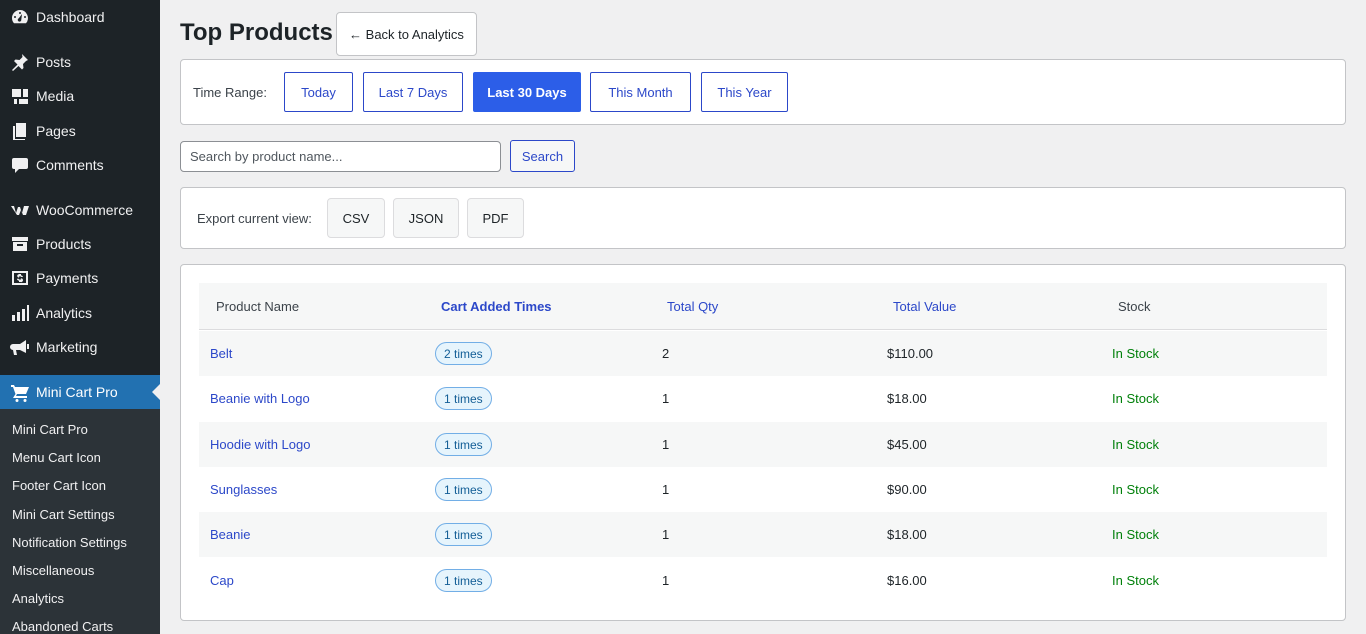 The image size is (1366, 634). What do you see at coordinates (18, 165) in the screenshot?
I see `comments-icon` at bounding box center [18, 165].